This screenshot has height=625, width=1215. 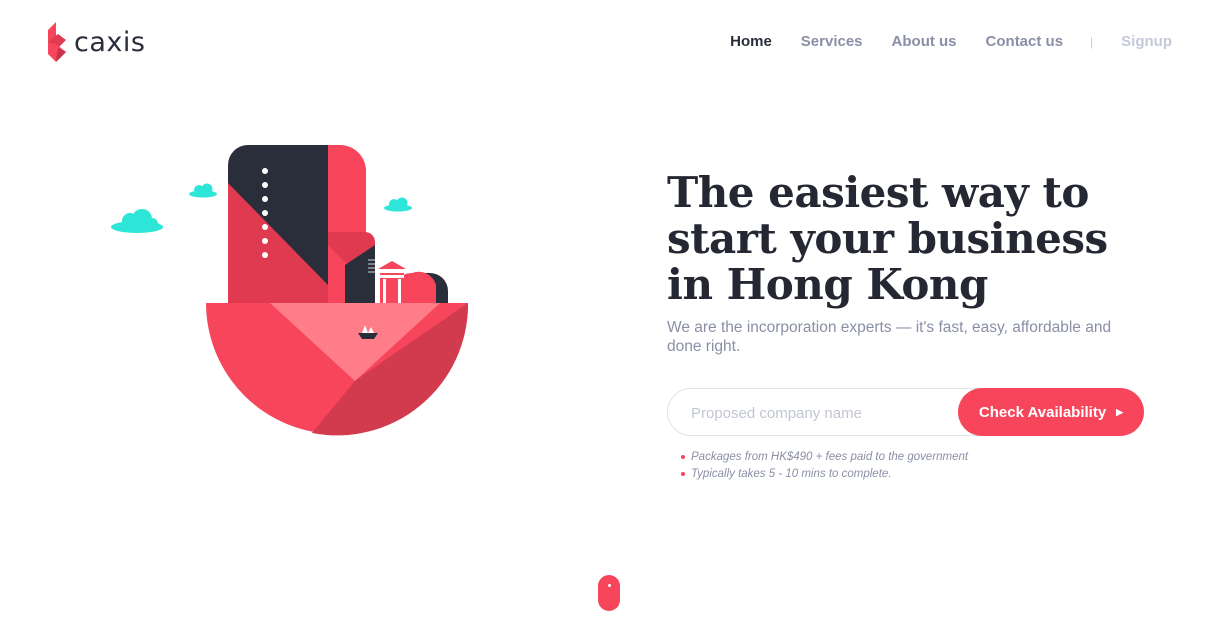 I want to click on note-item: Typically takes 5 - 10 mins to complete., so click(x=824, y=474).